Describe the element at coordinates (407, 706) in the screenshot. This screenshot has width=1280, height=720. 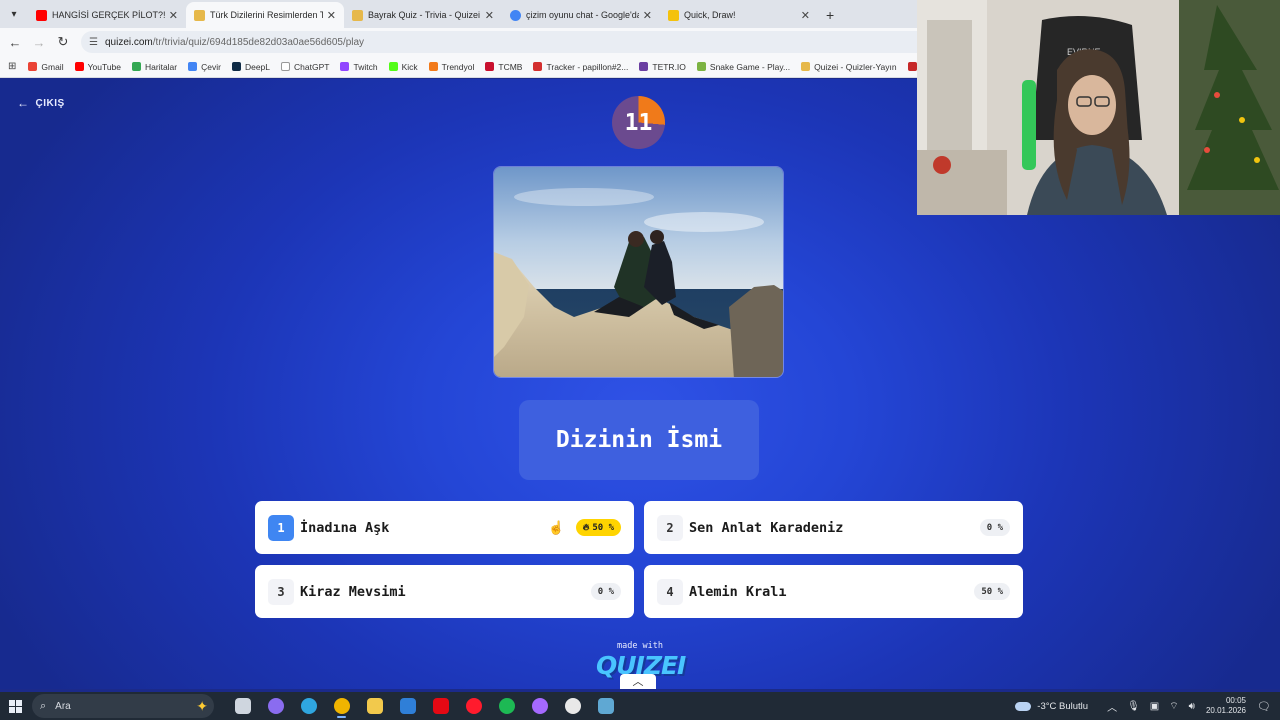
I see `mail-icon` at that location.